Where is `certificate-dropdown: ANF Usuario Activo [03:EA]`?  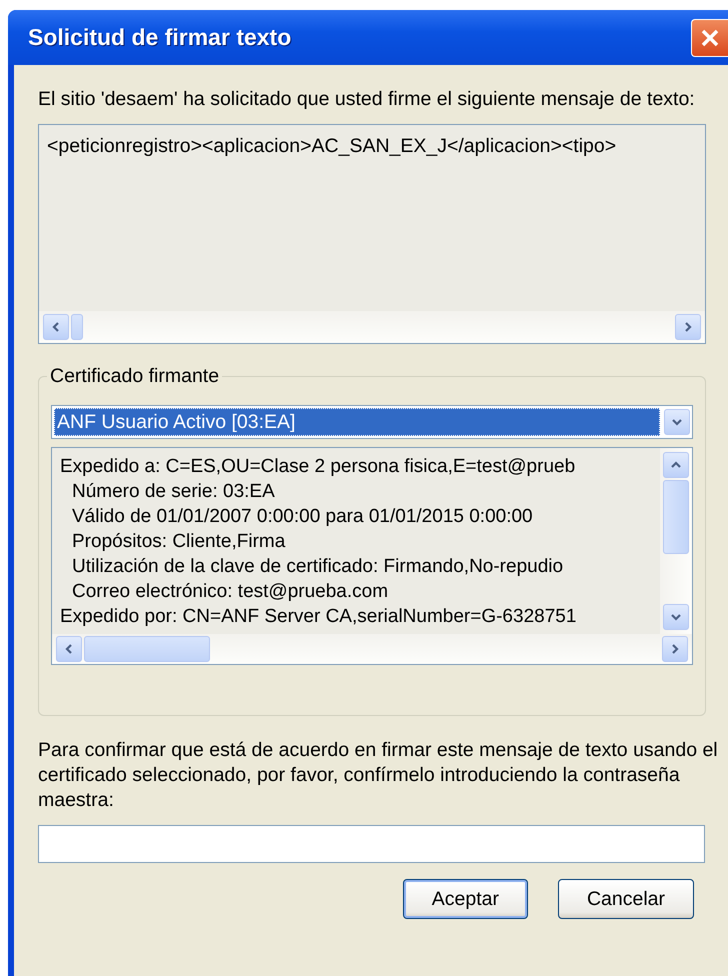
certificate-dropdown: ANF Usuario Activo [03:EA] is located at coordinates (372, 422).